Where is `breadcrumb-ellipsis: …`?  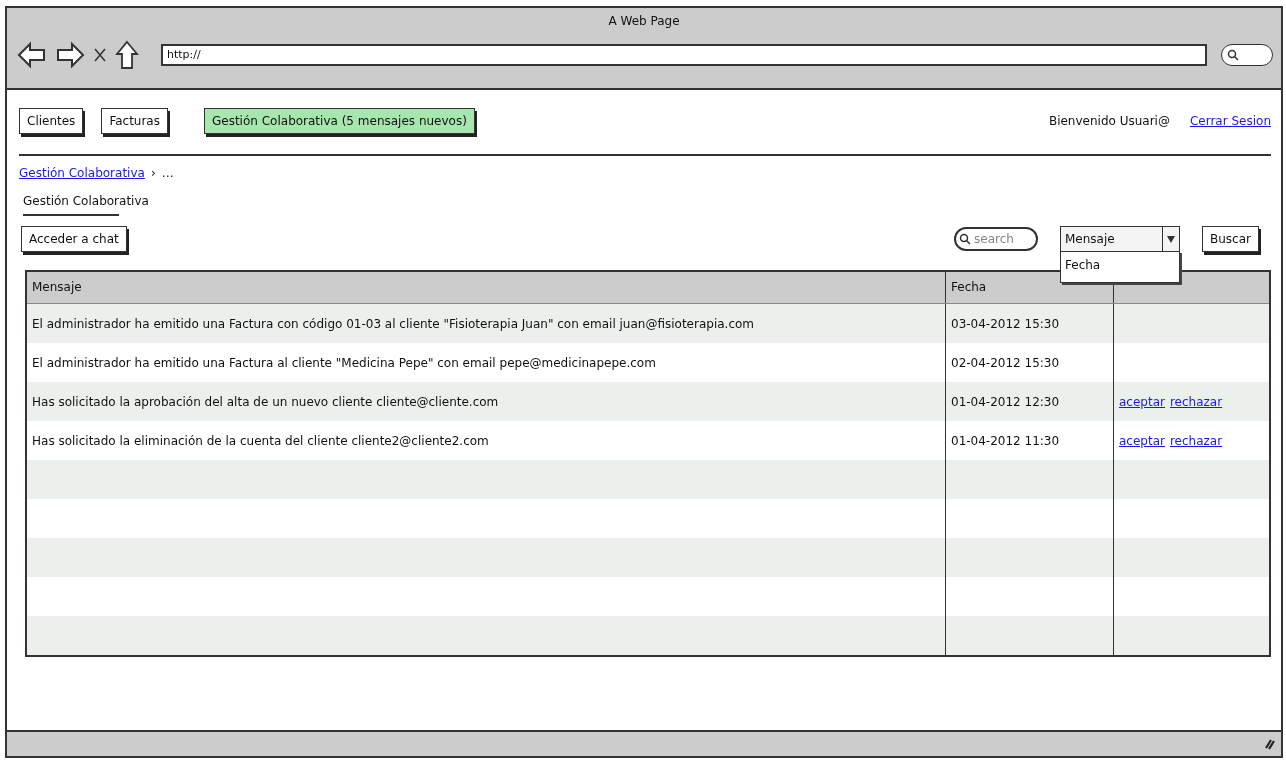
breadcrumb-ellipsis: … is located at coordinates (167, 173).